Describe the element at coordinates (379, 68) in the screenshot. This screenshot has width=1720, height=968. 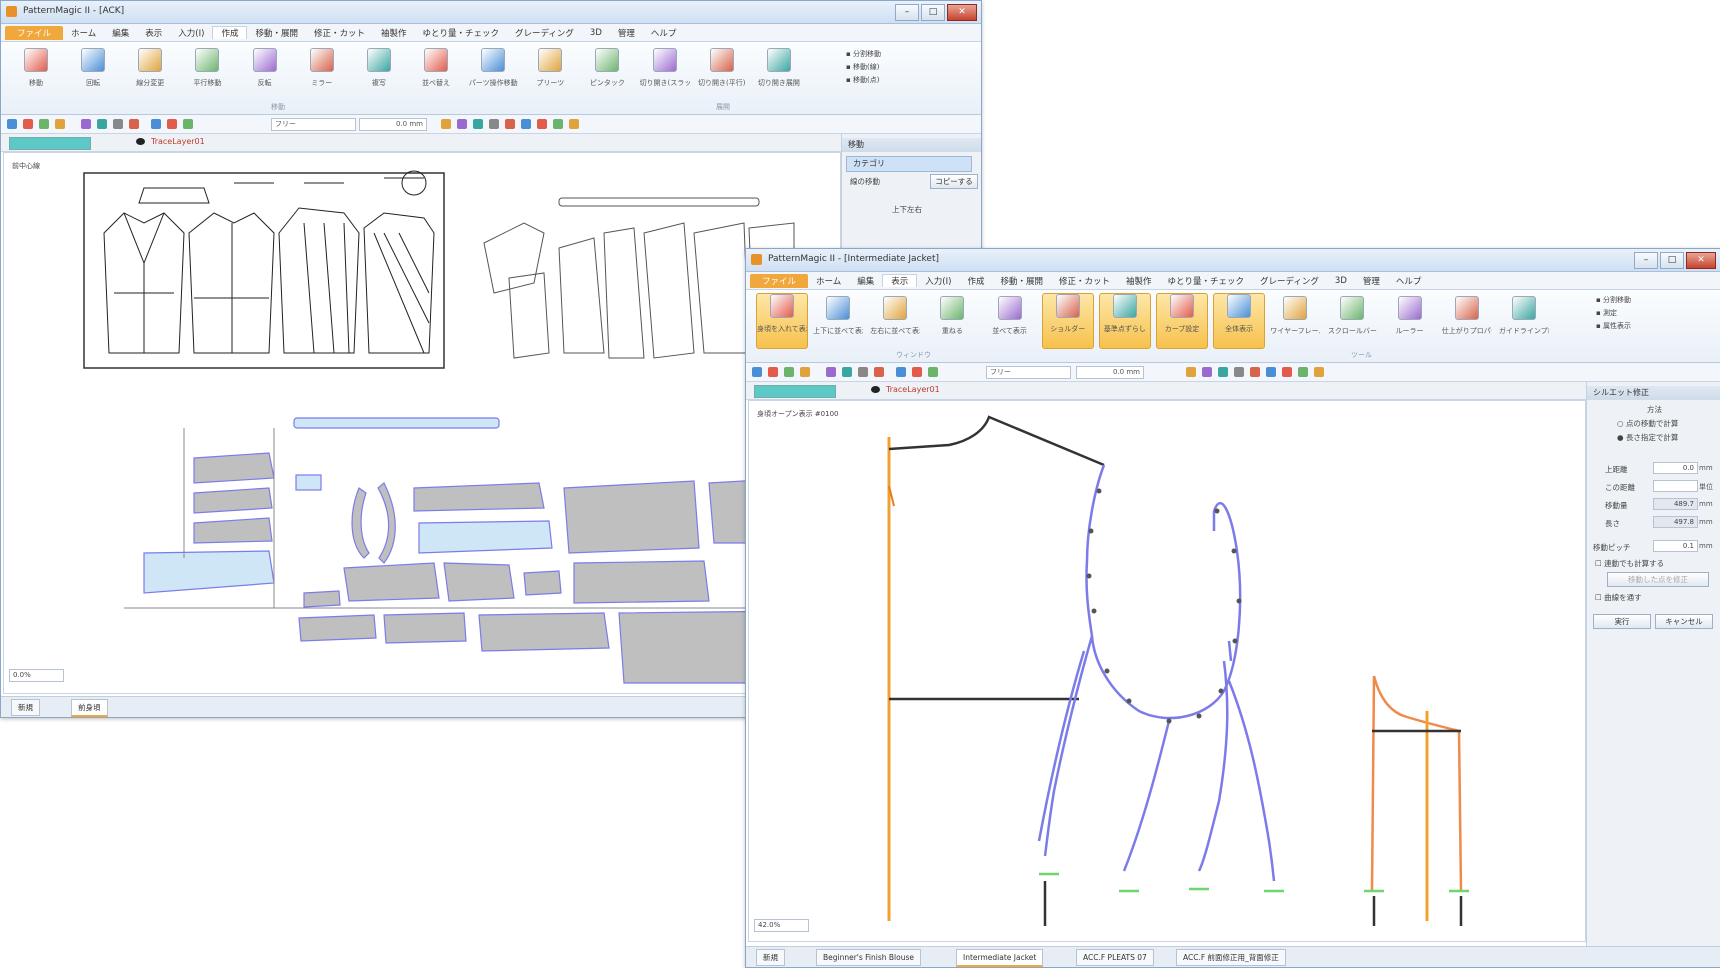
I see `ribbon-button: 複写` at that location.